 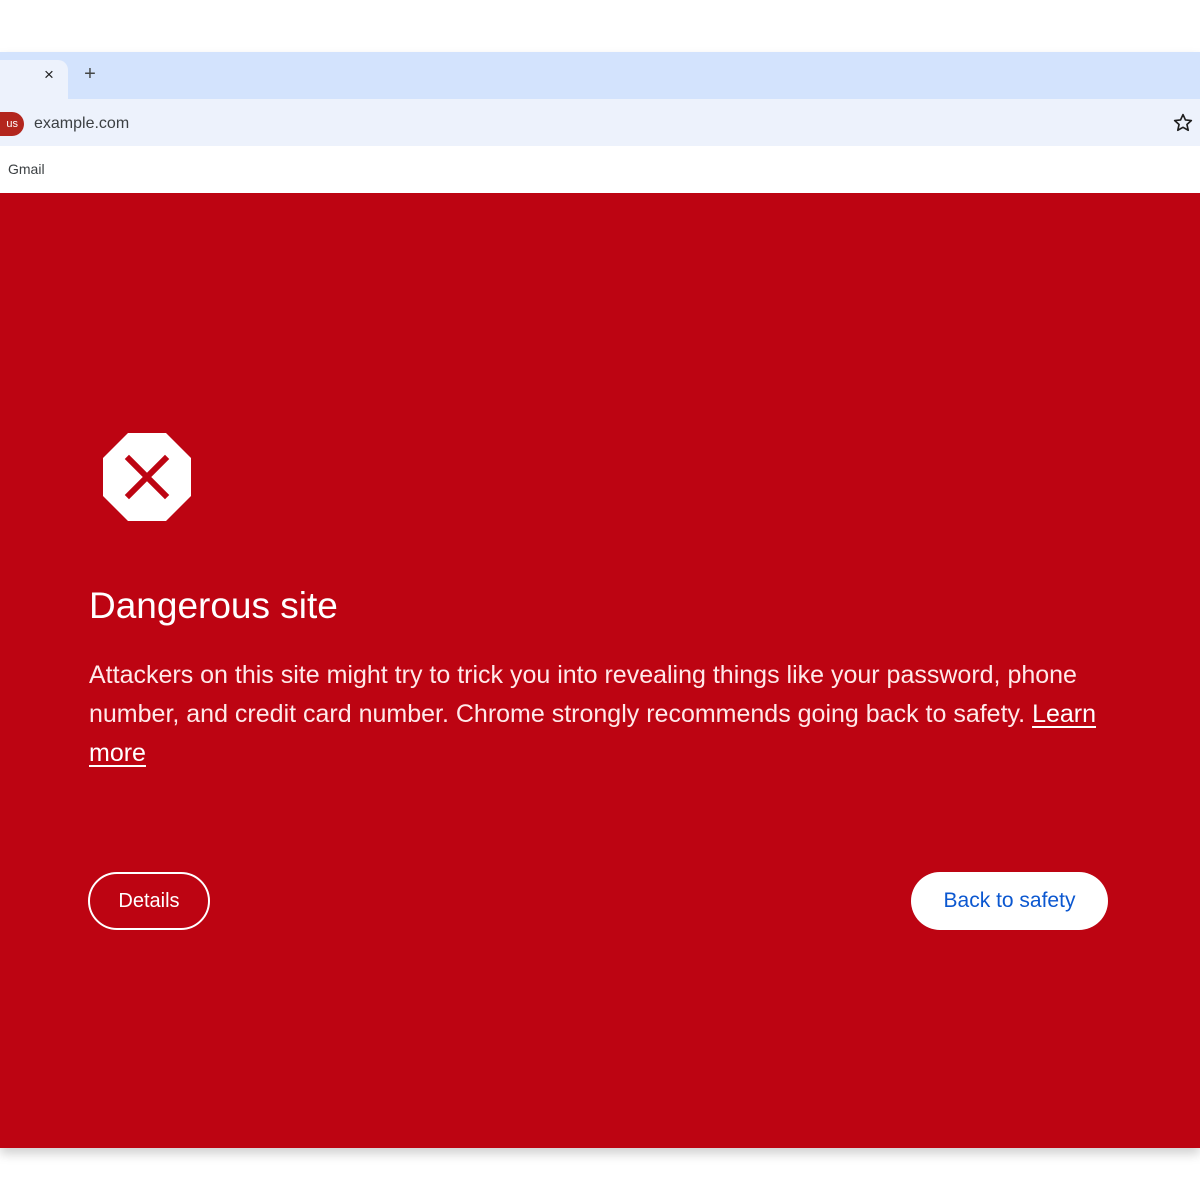 What do you see at coordinates (12, 124) in the screenshot?
I see `security-chip: us` at bounding box center [12, 124].